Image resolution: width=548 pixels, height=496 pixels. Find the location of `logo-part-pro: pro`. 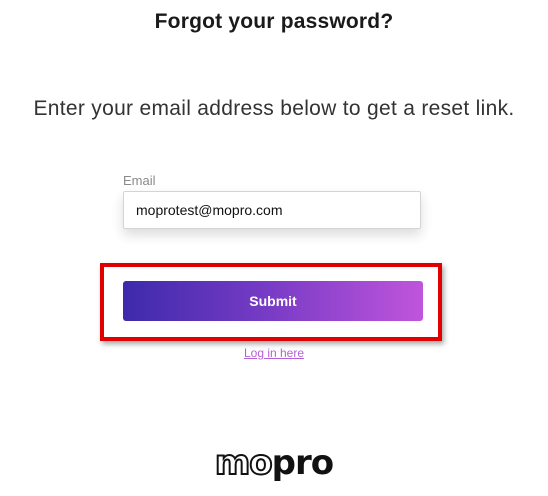

logo-part-pro: pro is located at coordinates (302, 463).